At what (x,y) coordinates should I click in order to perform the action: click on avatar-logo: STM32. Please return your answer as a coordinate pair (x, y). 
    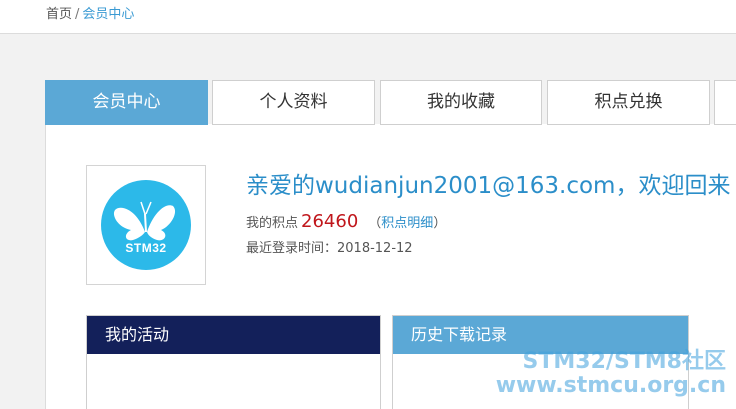
    Looking at the image, I should click on (146, 225).